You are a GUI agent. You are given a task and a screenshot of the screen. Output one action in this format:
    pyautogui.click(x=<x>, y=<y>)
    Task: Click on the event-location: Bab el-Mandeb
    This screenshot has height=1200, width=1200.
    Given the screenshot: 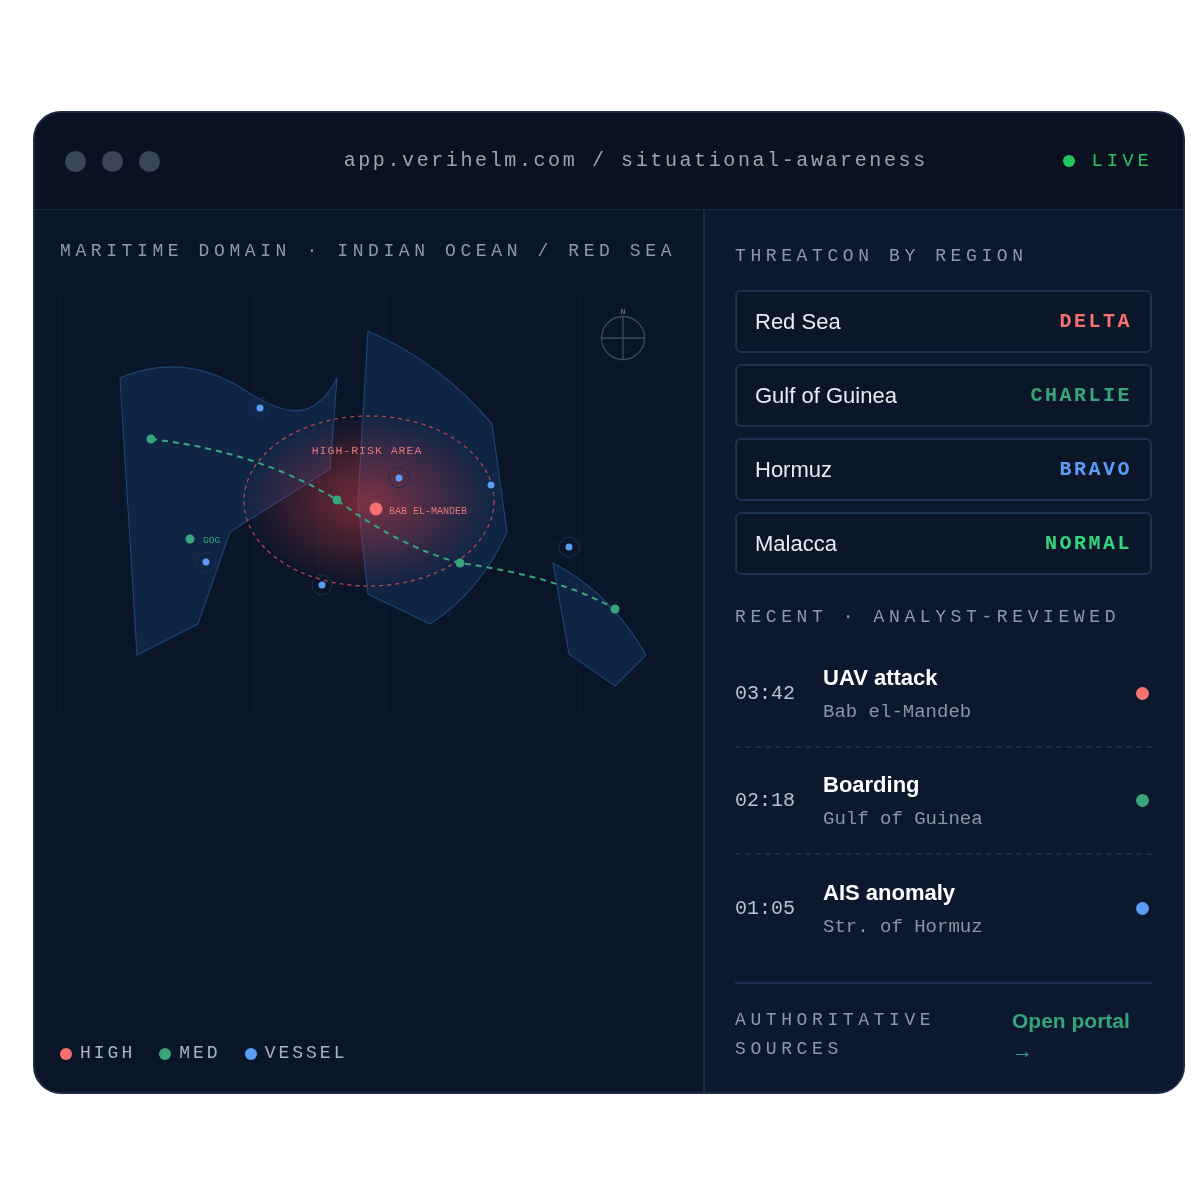 What is the action you would take?
    pyautogui.click(x=898, y=712)
    